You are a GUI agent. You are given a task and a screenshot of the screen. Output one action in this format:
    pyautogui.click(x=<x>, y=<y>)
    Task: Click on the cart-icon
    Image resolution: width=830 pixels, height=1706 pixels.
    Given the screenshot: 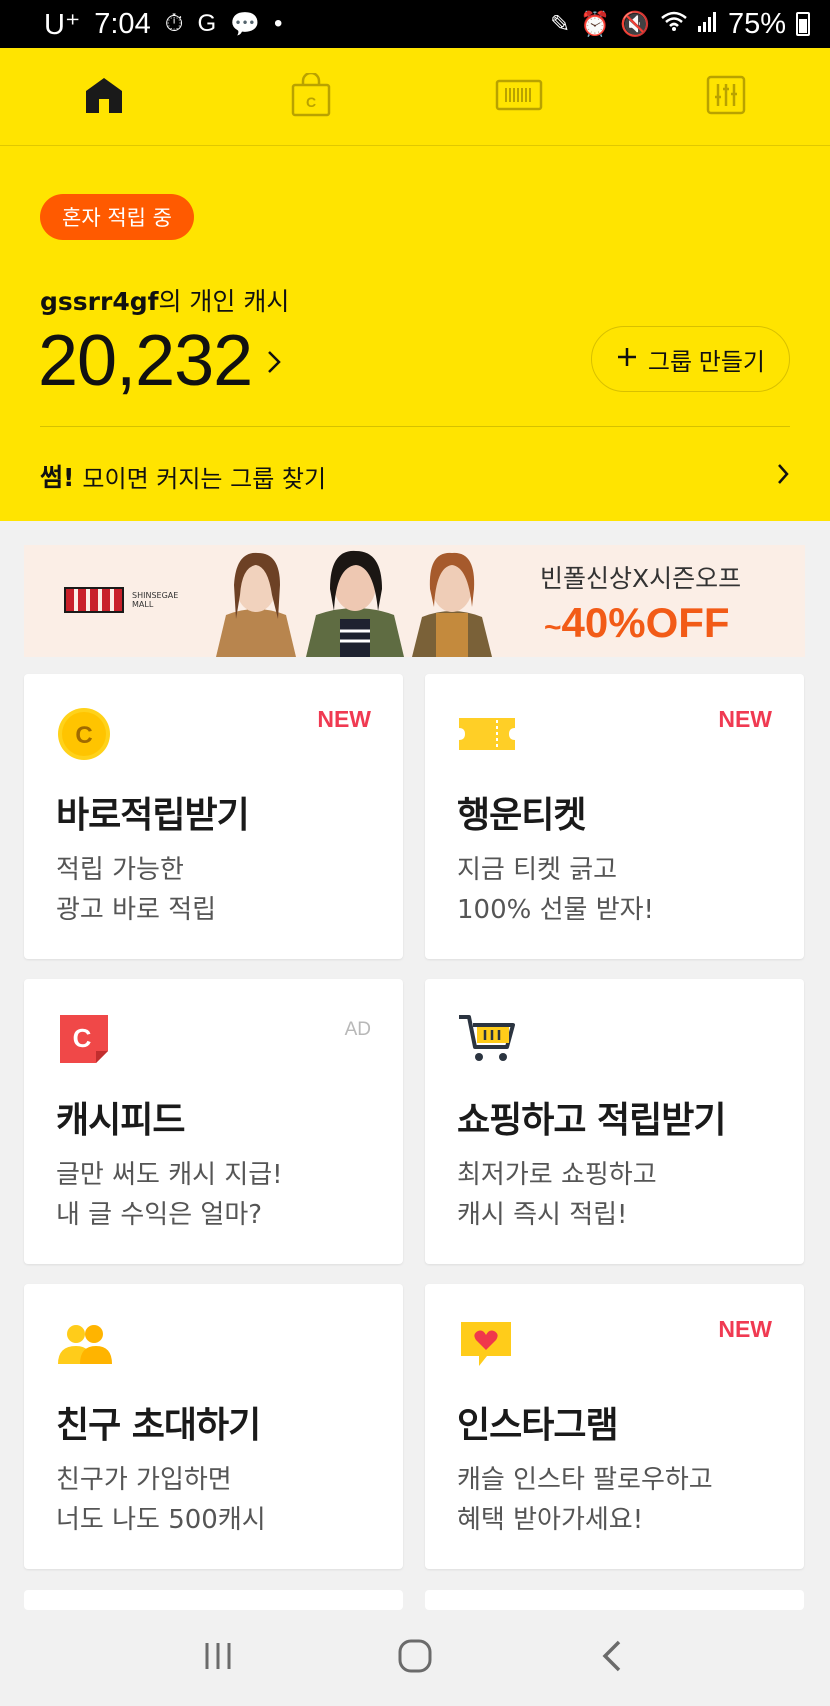 What is the action you would take?
    pyautogui.click(x=487, y=1039)
    